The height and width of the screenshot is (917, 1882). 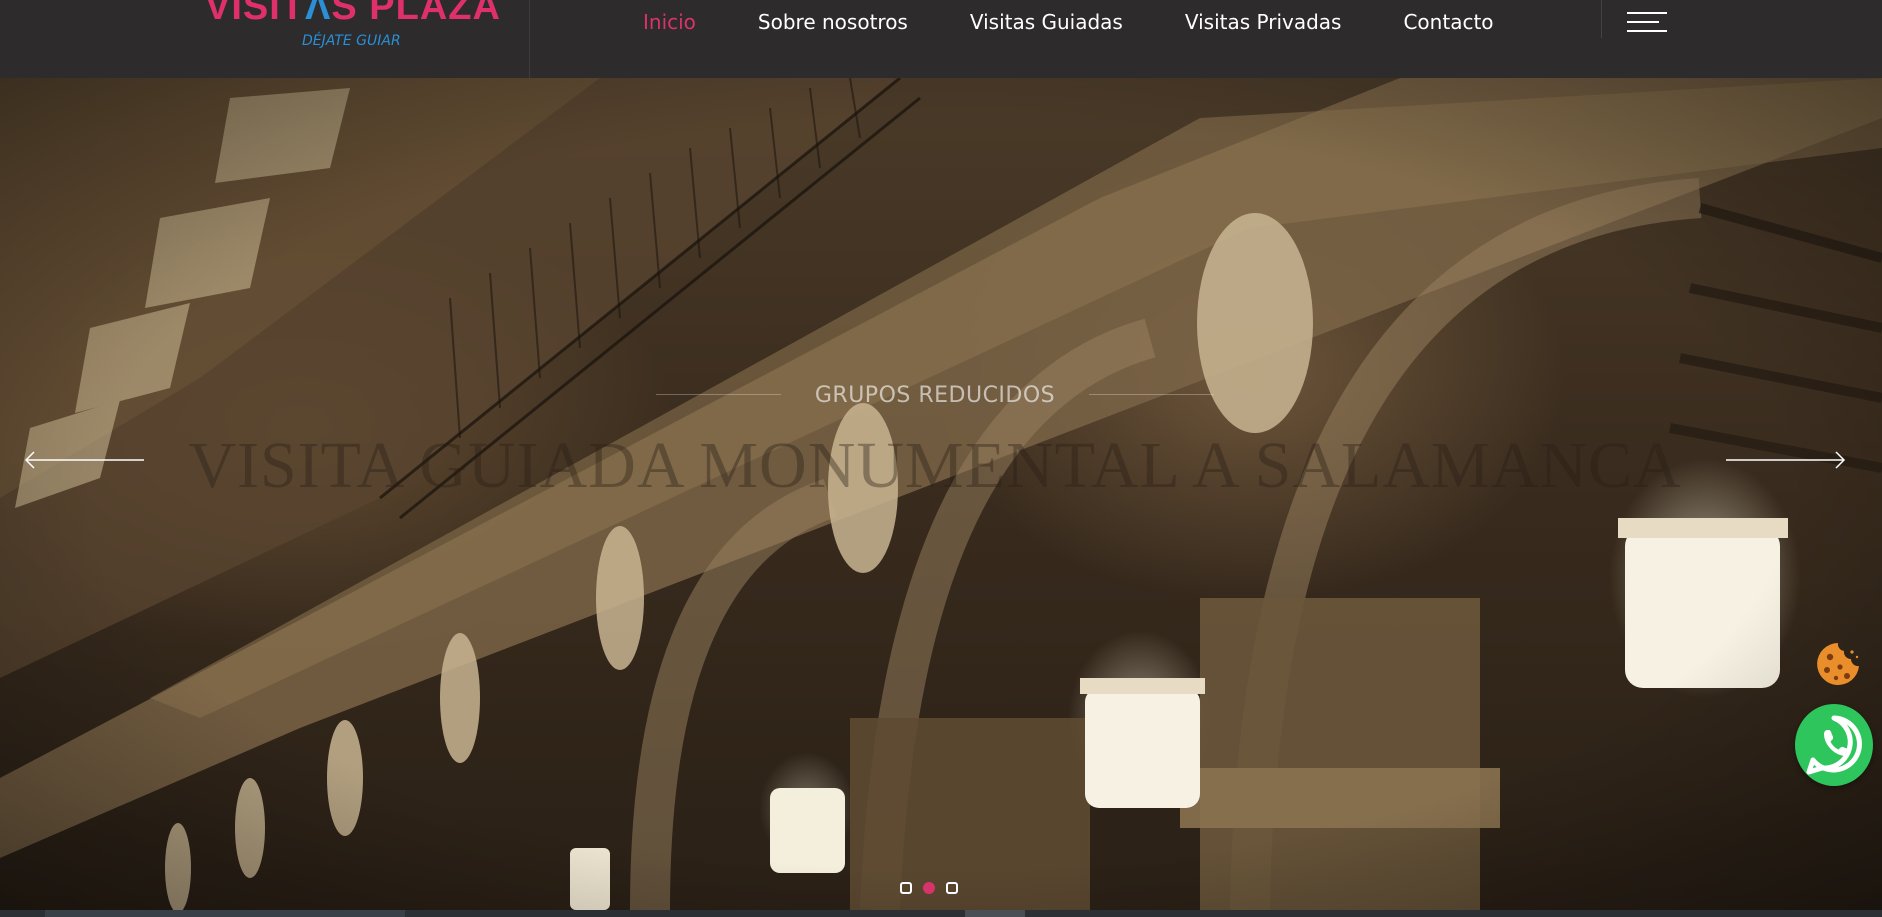 I want to click on arrow-left-icon, so click(x=84, y=460).